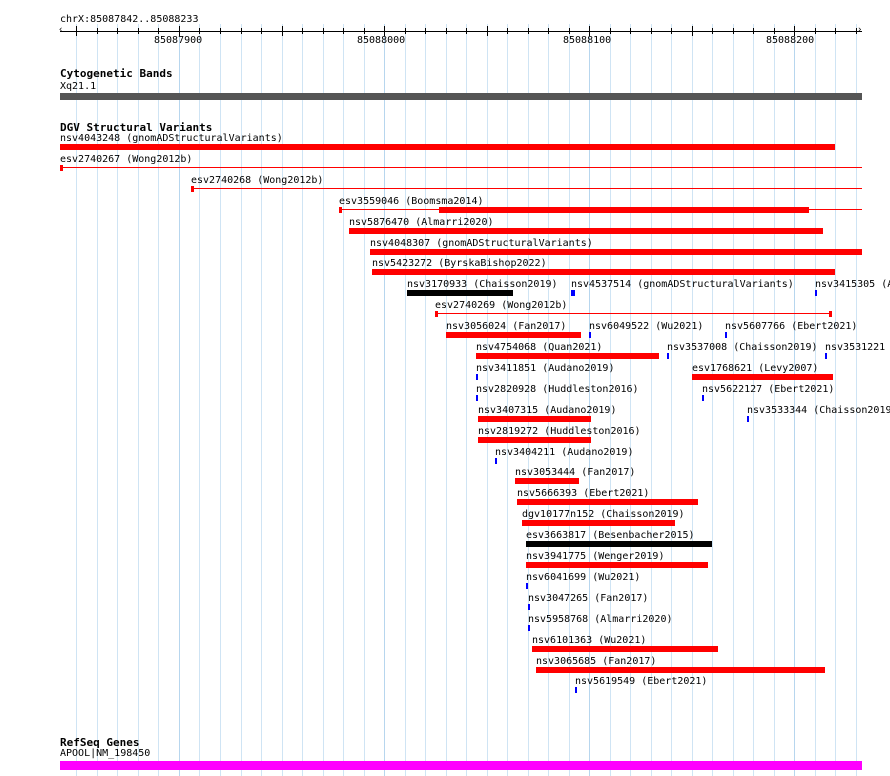  What do you see at coordinates (575, 472) in the screenshot?
I see `variant-label: nsv3053444 (Fan2017)` at bounding box center [575, 472].